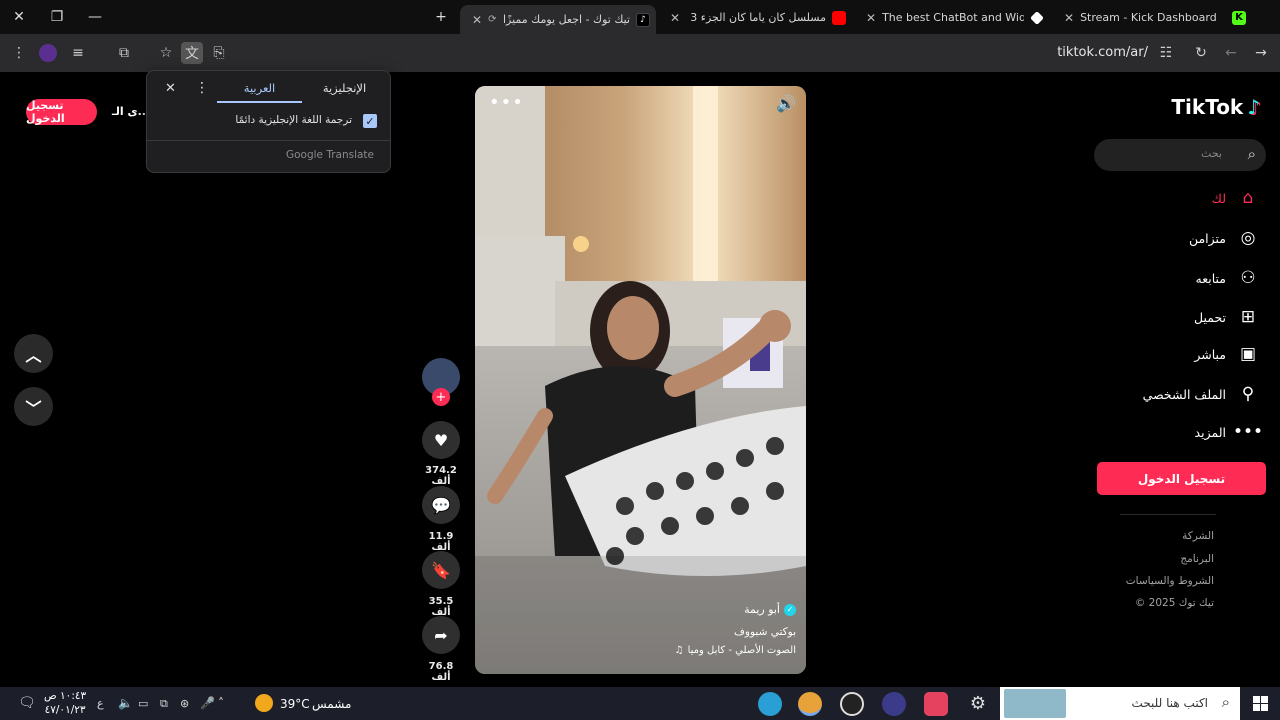 This screenshot has width=1280, height=720. Describe the element at coordinates (441, 17) in the screenshot. I see `new-tab-icon: +` at that location.